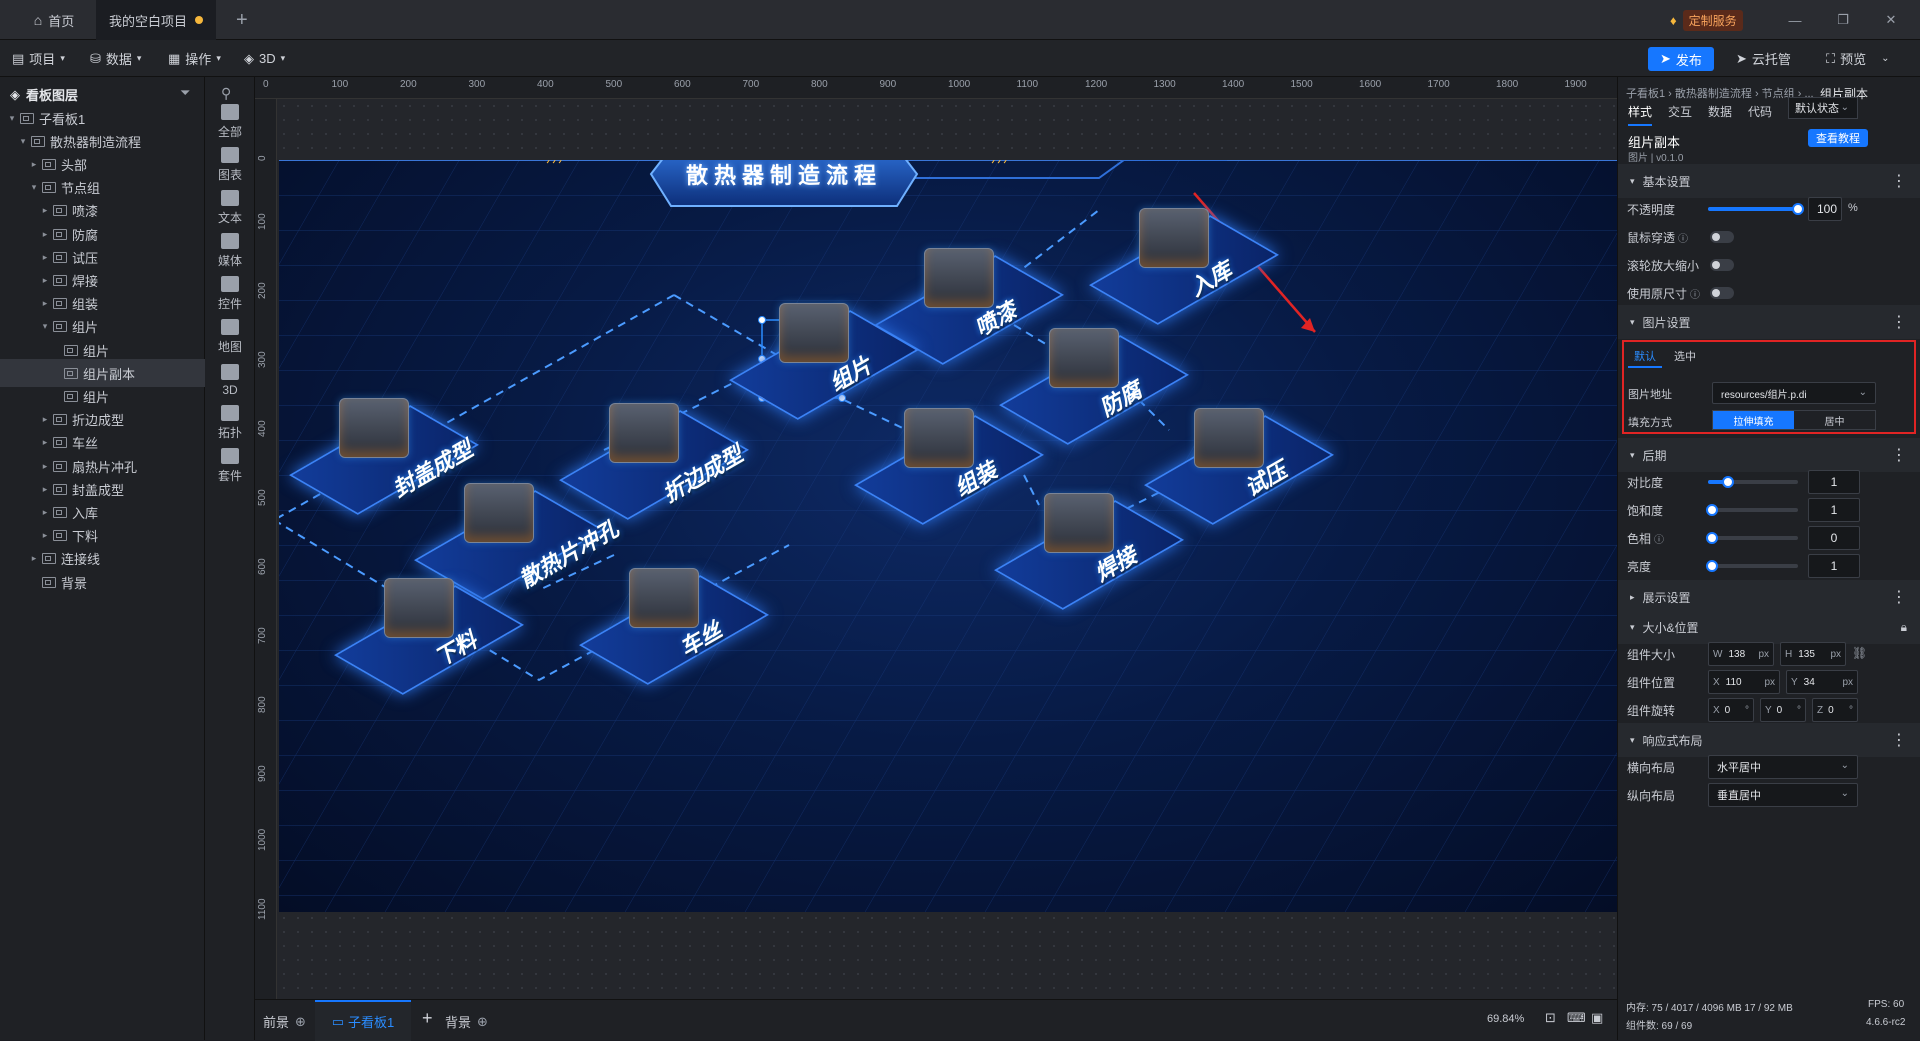  What do you see at coordinates (185, 93) in the screenshot?
I see `filter-icon: ⏷` at bounding box center [185, 93].